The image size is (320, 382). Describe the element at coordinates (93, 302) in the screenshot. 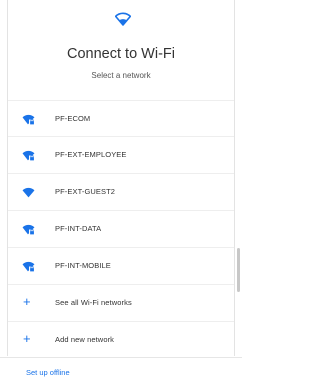

I see `see-all-networks-label: See all Wi-Fi networks` at that location.